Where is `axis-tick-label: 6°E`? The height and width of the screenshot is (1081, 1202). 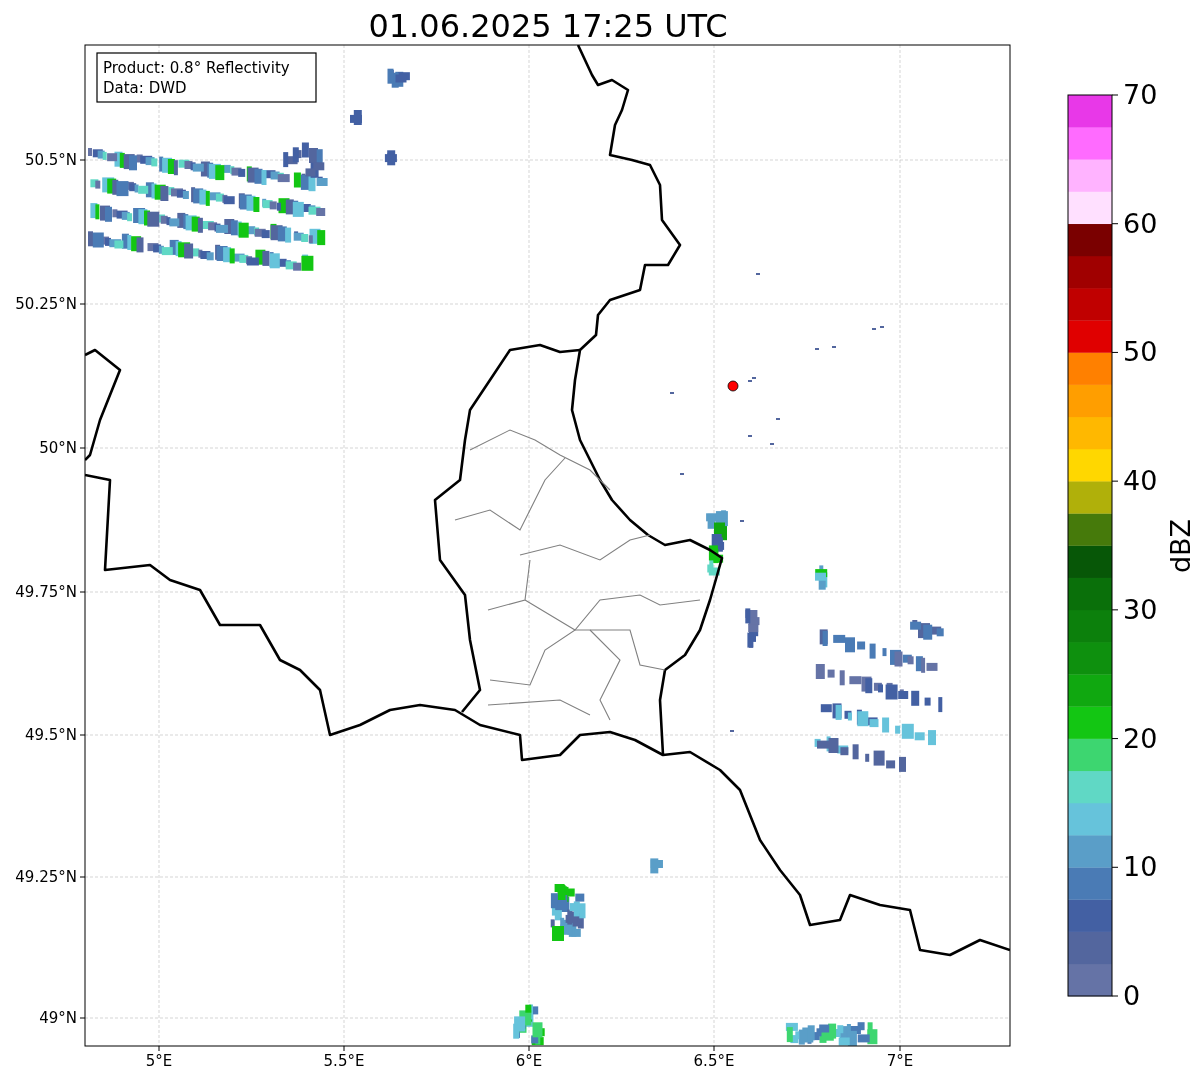 axis-tick-label: 6°E is located at coordinates (529, 1061).